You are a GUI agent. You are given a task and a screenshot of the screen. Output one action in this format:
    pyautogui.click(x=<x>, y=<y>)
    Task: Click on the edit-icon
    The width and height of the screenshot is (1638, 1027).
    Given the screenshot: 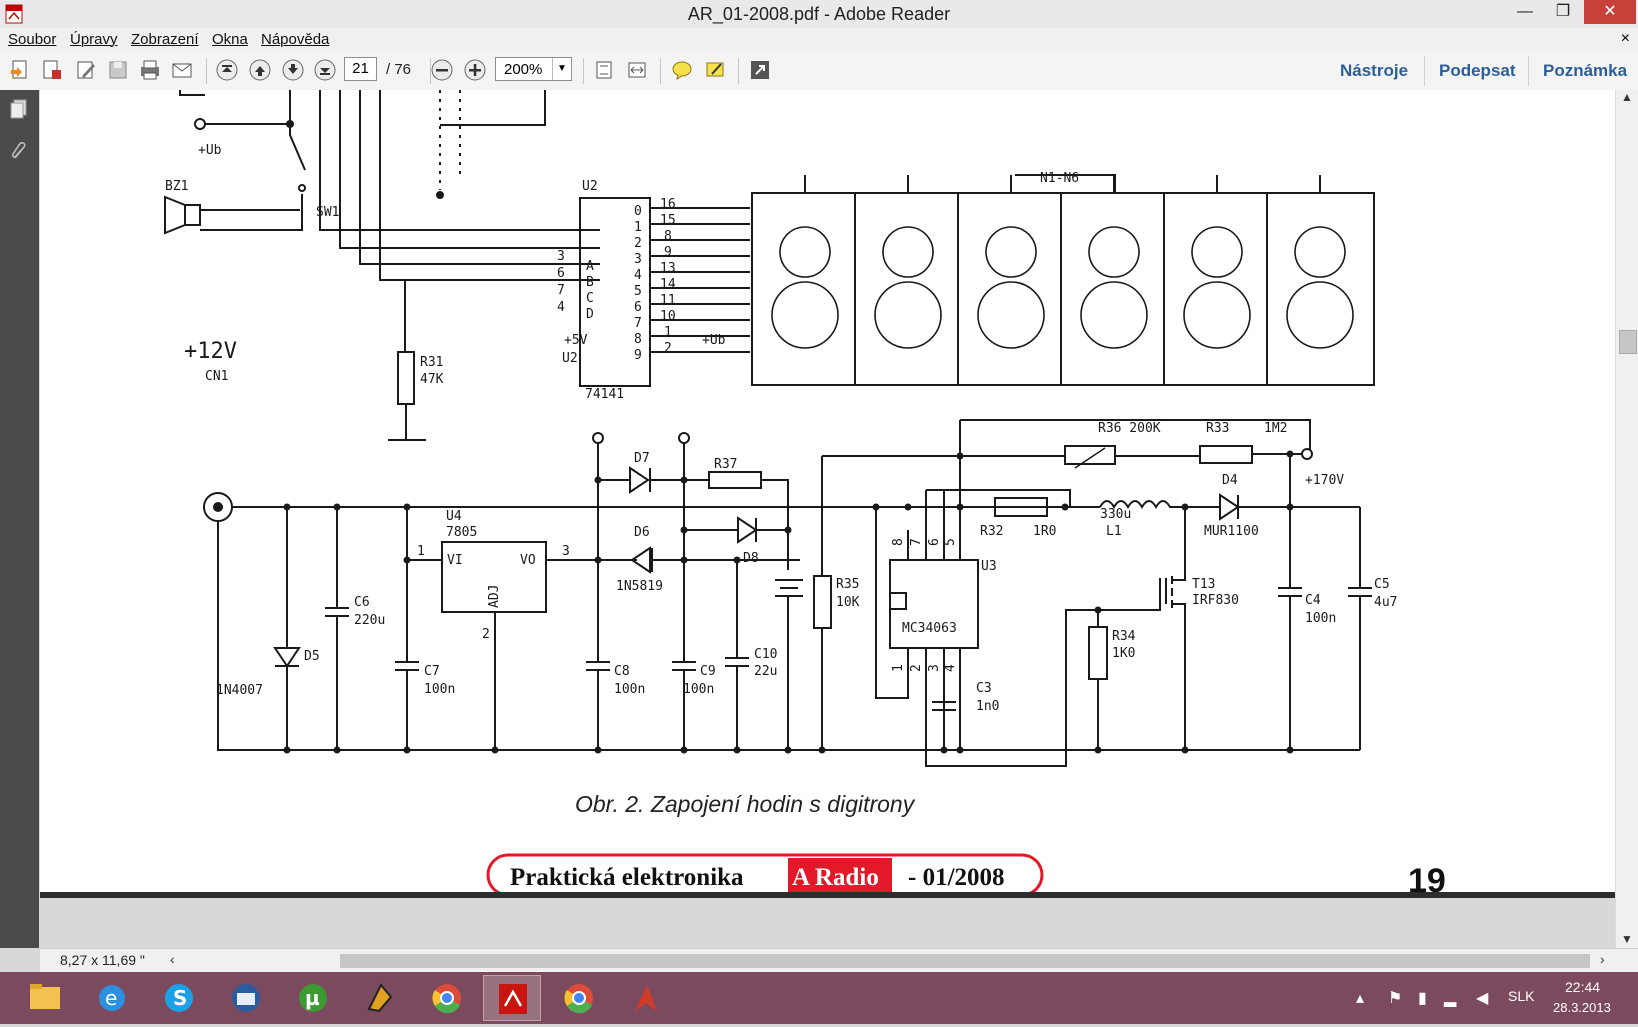 What is the action you would take?
    pyautogui.click(x=86, y=70)
    